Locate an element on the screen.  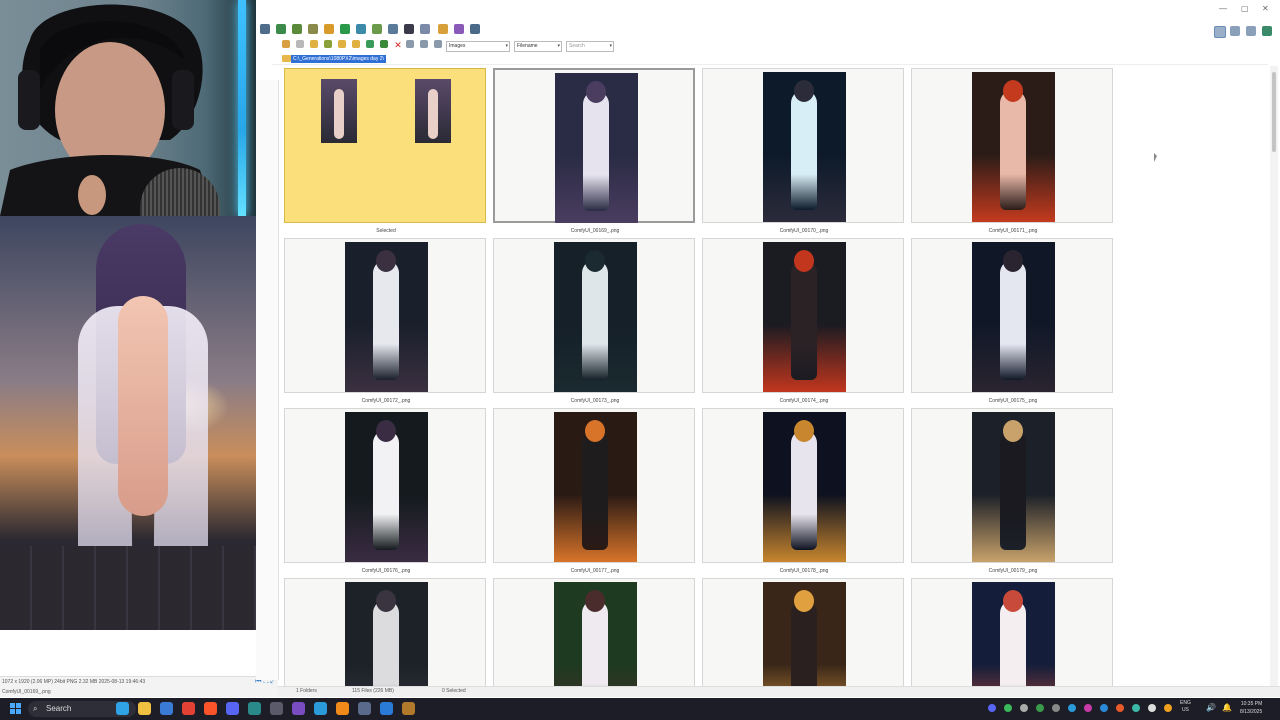
view-list-icon is located at coordinates (424, 44).